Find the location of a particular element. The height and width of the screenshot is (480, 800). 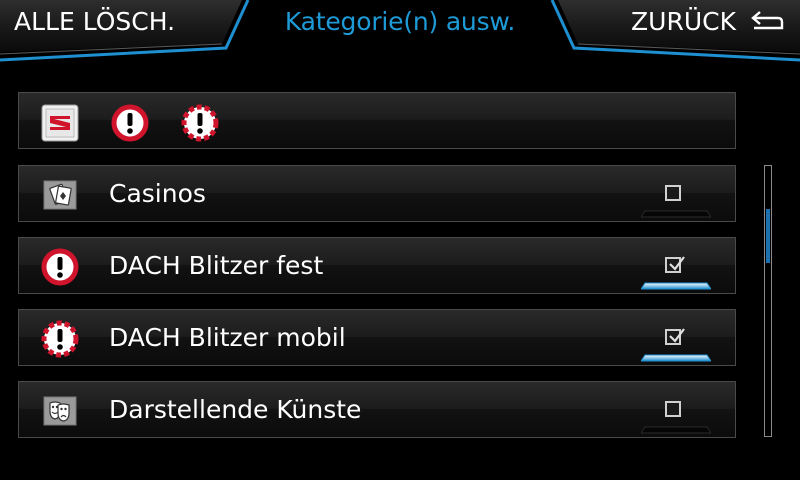

category-label: Darstellende Künste is located at coordinates (235, 409).